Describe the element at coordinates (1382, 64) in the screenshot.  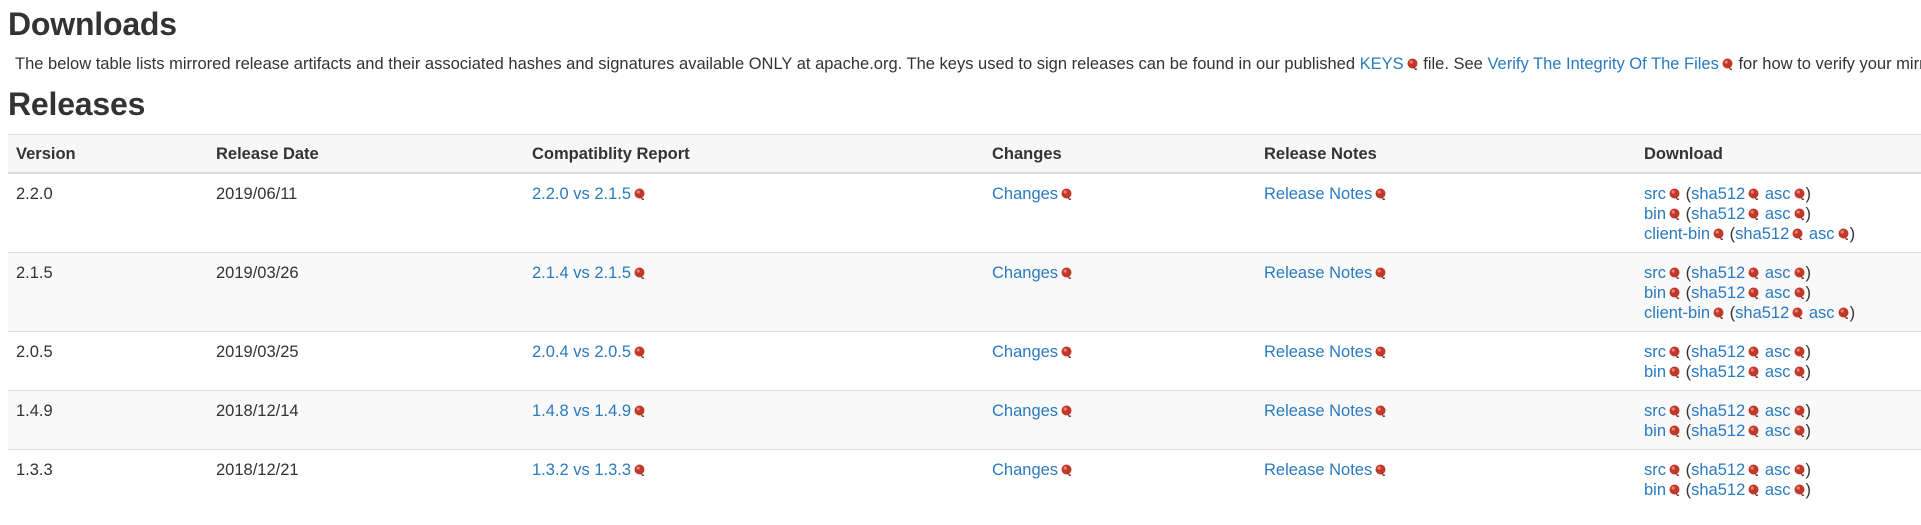
I see `keys-link: KEYS` at that location.